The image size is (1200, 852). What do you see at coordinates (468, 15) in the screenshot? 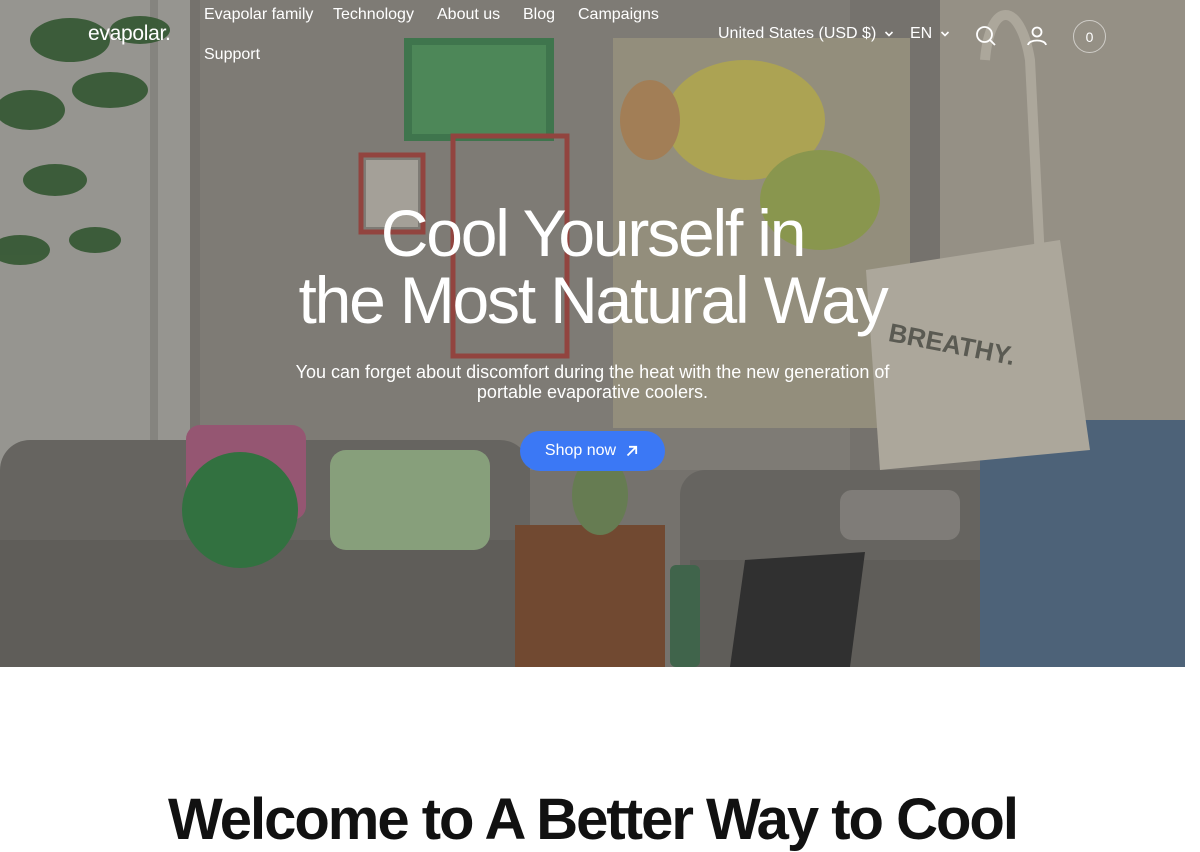
I see `nav-item-about-us: About us` at bounding box center [468, 15].